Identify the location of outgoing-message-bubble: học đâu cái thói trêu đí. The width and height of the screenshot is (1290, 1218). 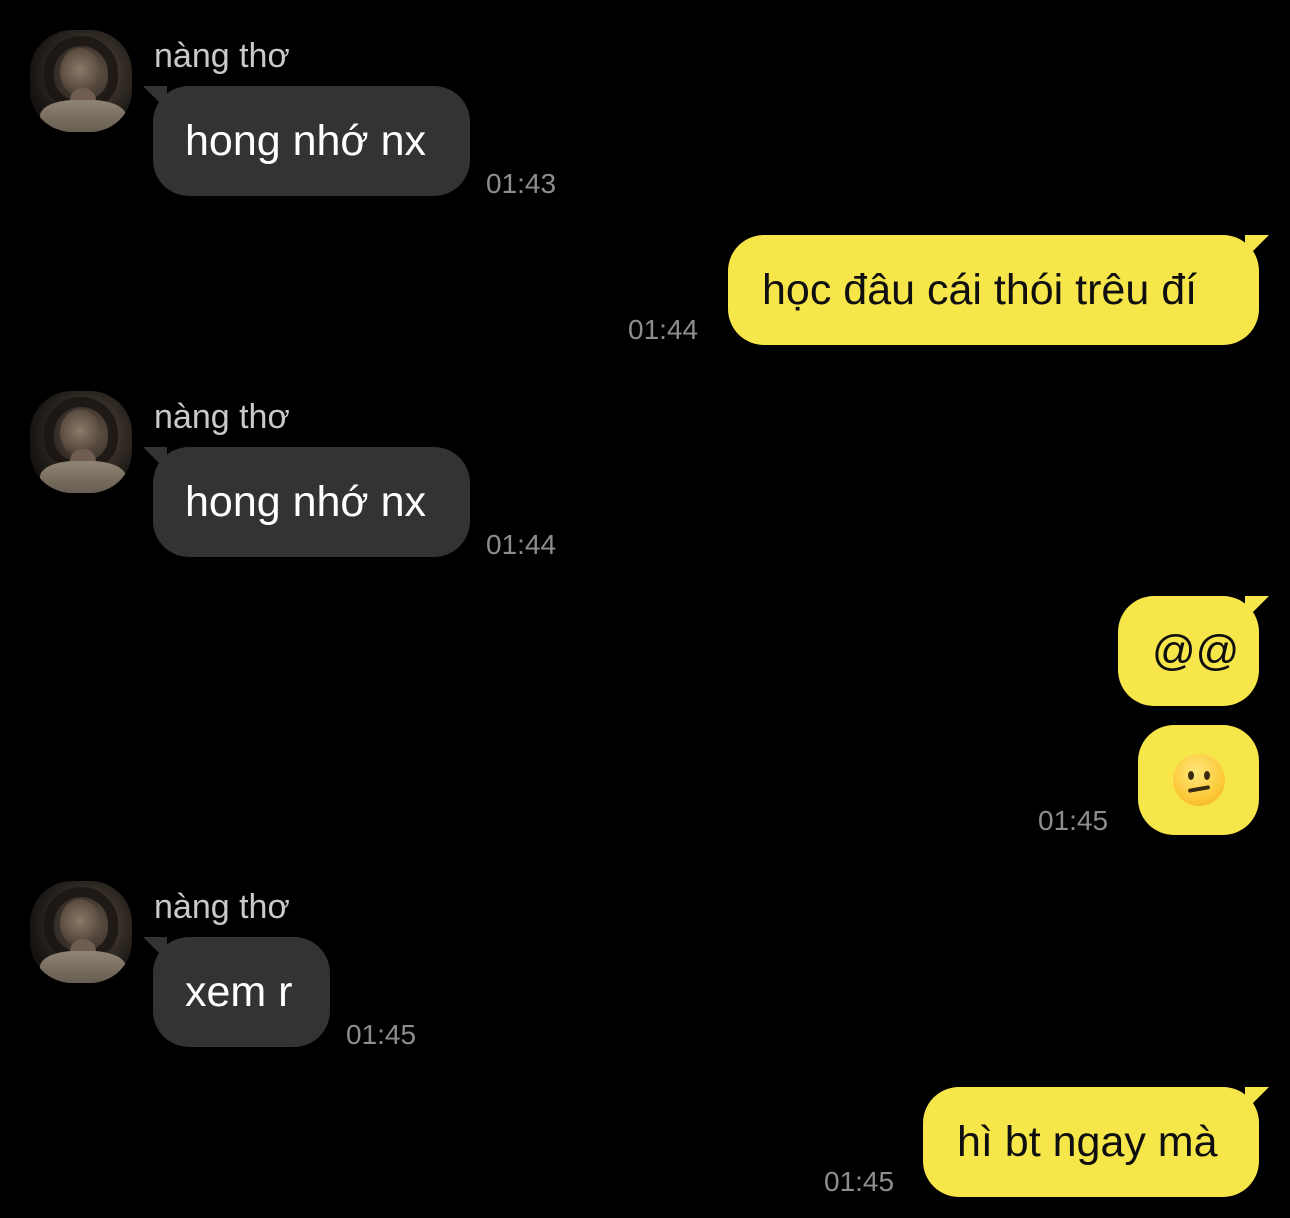
(998, 290).